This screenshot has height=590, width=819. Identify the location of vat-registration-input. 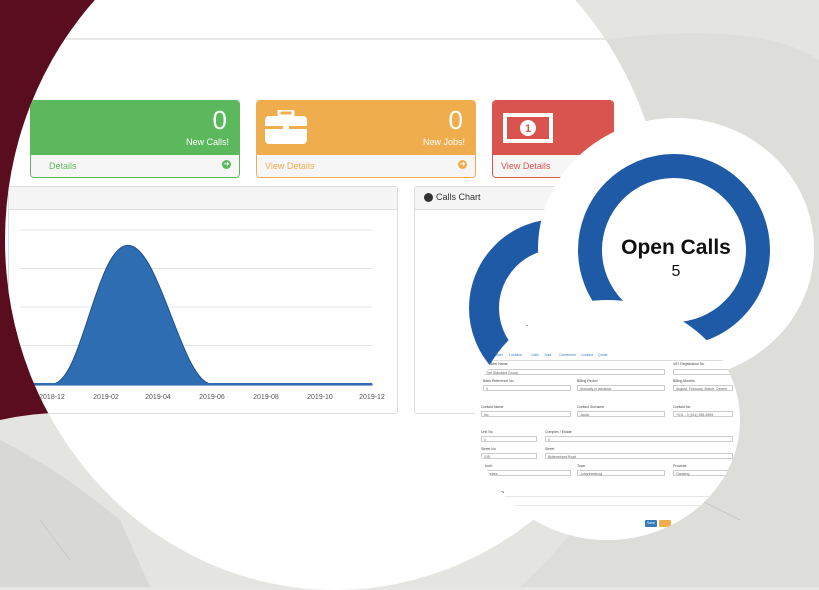
(703, 372).